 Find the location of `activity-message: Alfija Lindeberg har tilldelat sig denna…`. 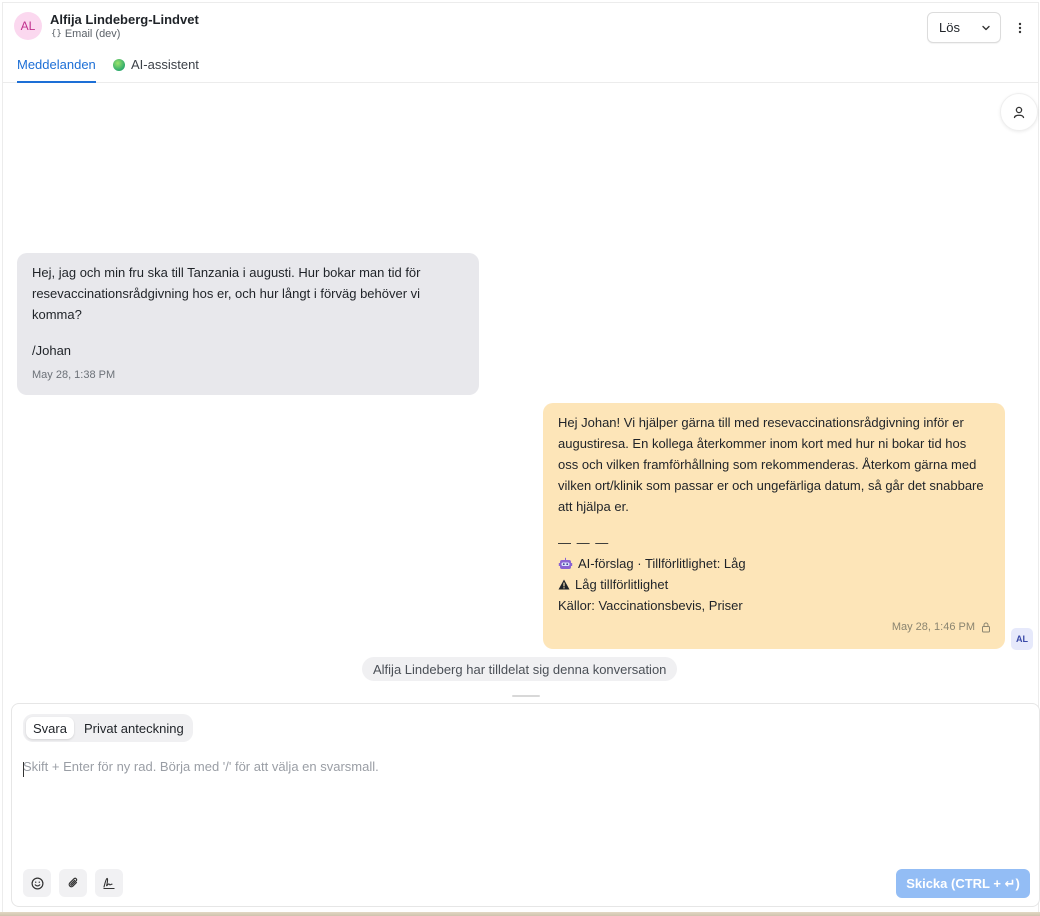

activity-message: Alfija Lindeberg har tilldelat sig denna… is located at coordinates (520, 669).